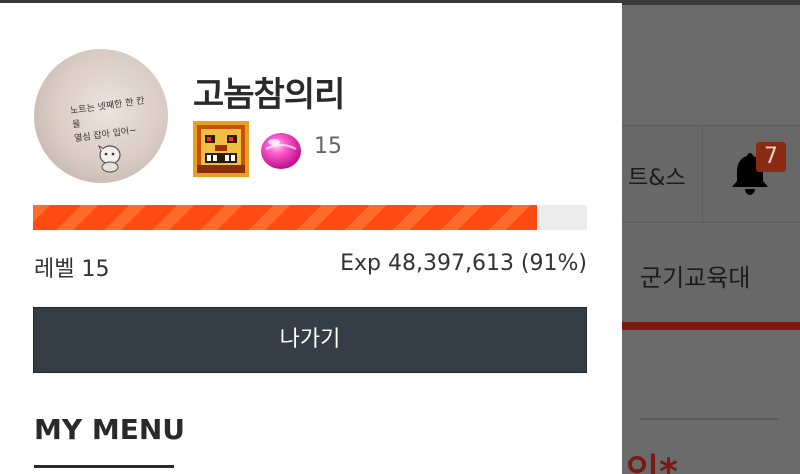 This screenshot has width=800, height=474. Describe the element at coordinates (221, 149) in the screenshot. I see `guild-emblem-icon` at that location.